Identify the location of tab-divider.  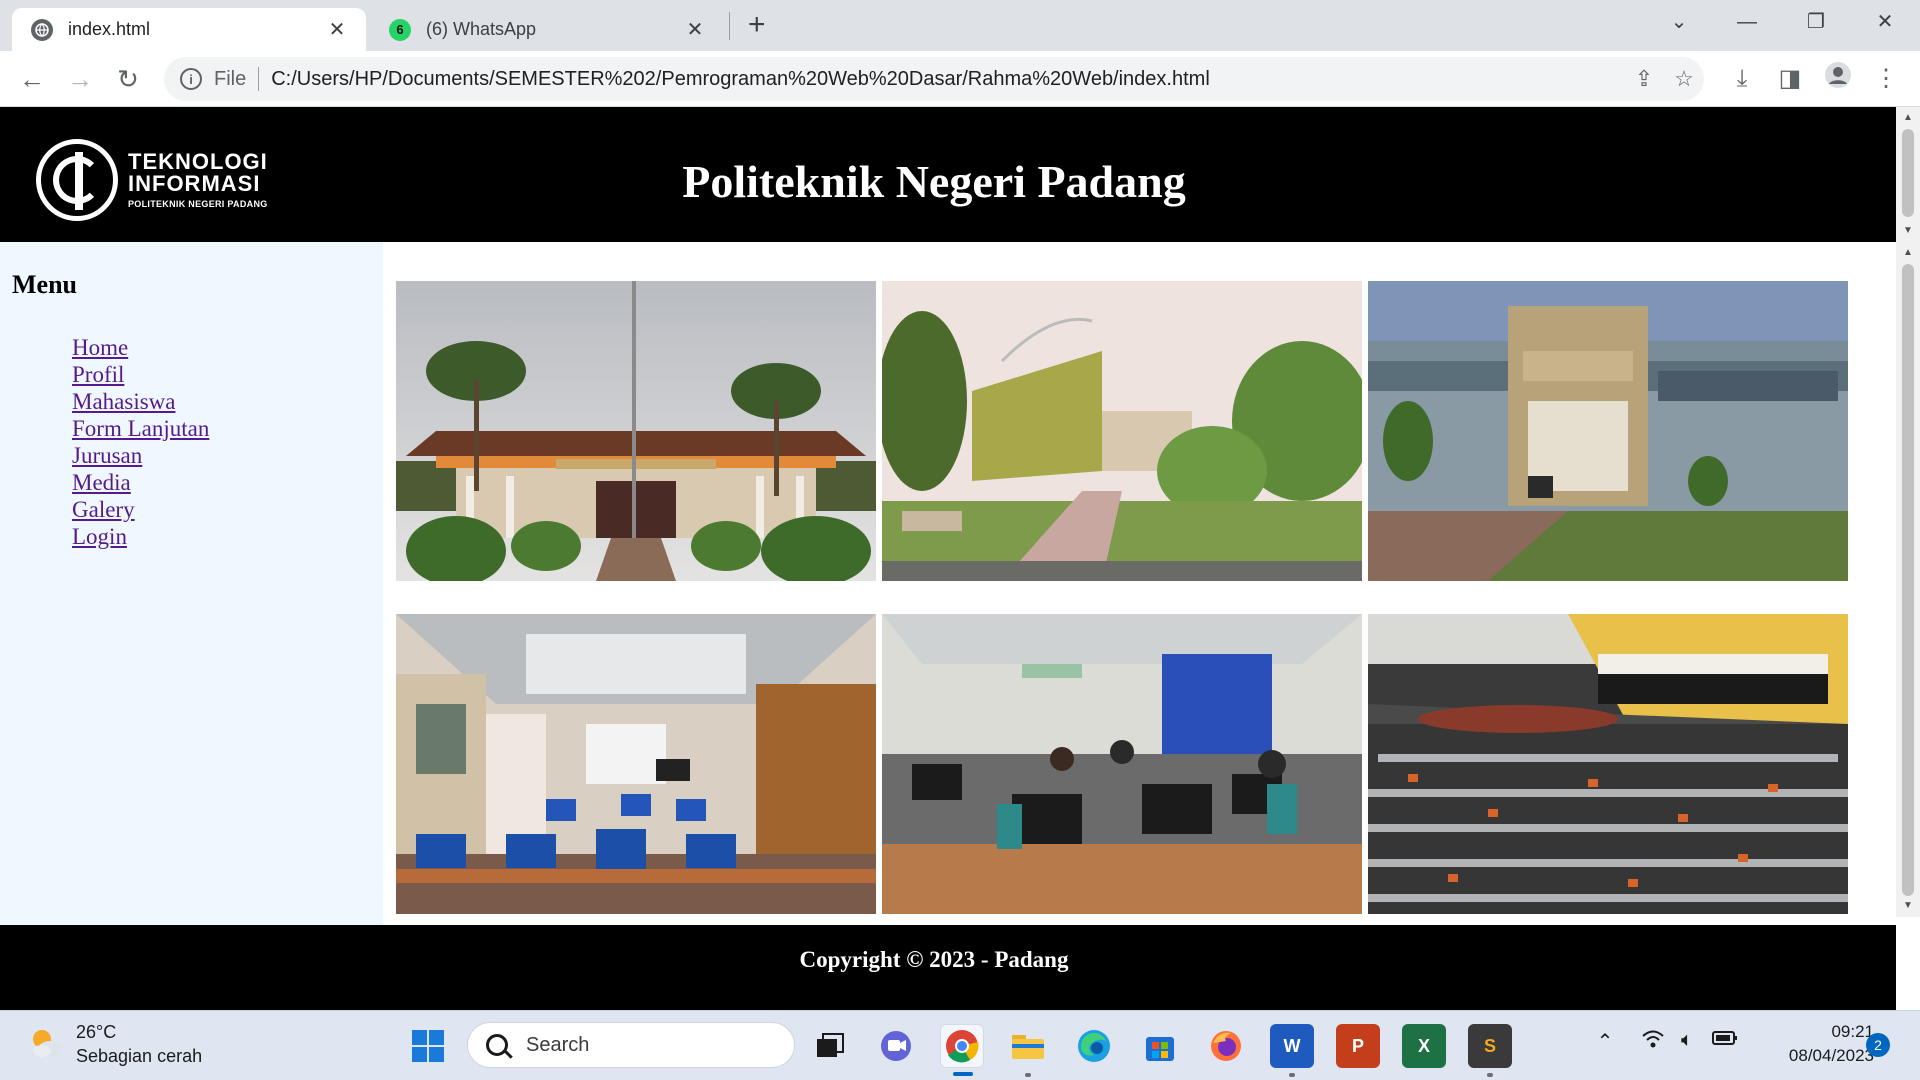
(729, 26).